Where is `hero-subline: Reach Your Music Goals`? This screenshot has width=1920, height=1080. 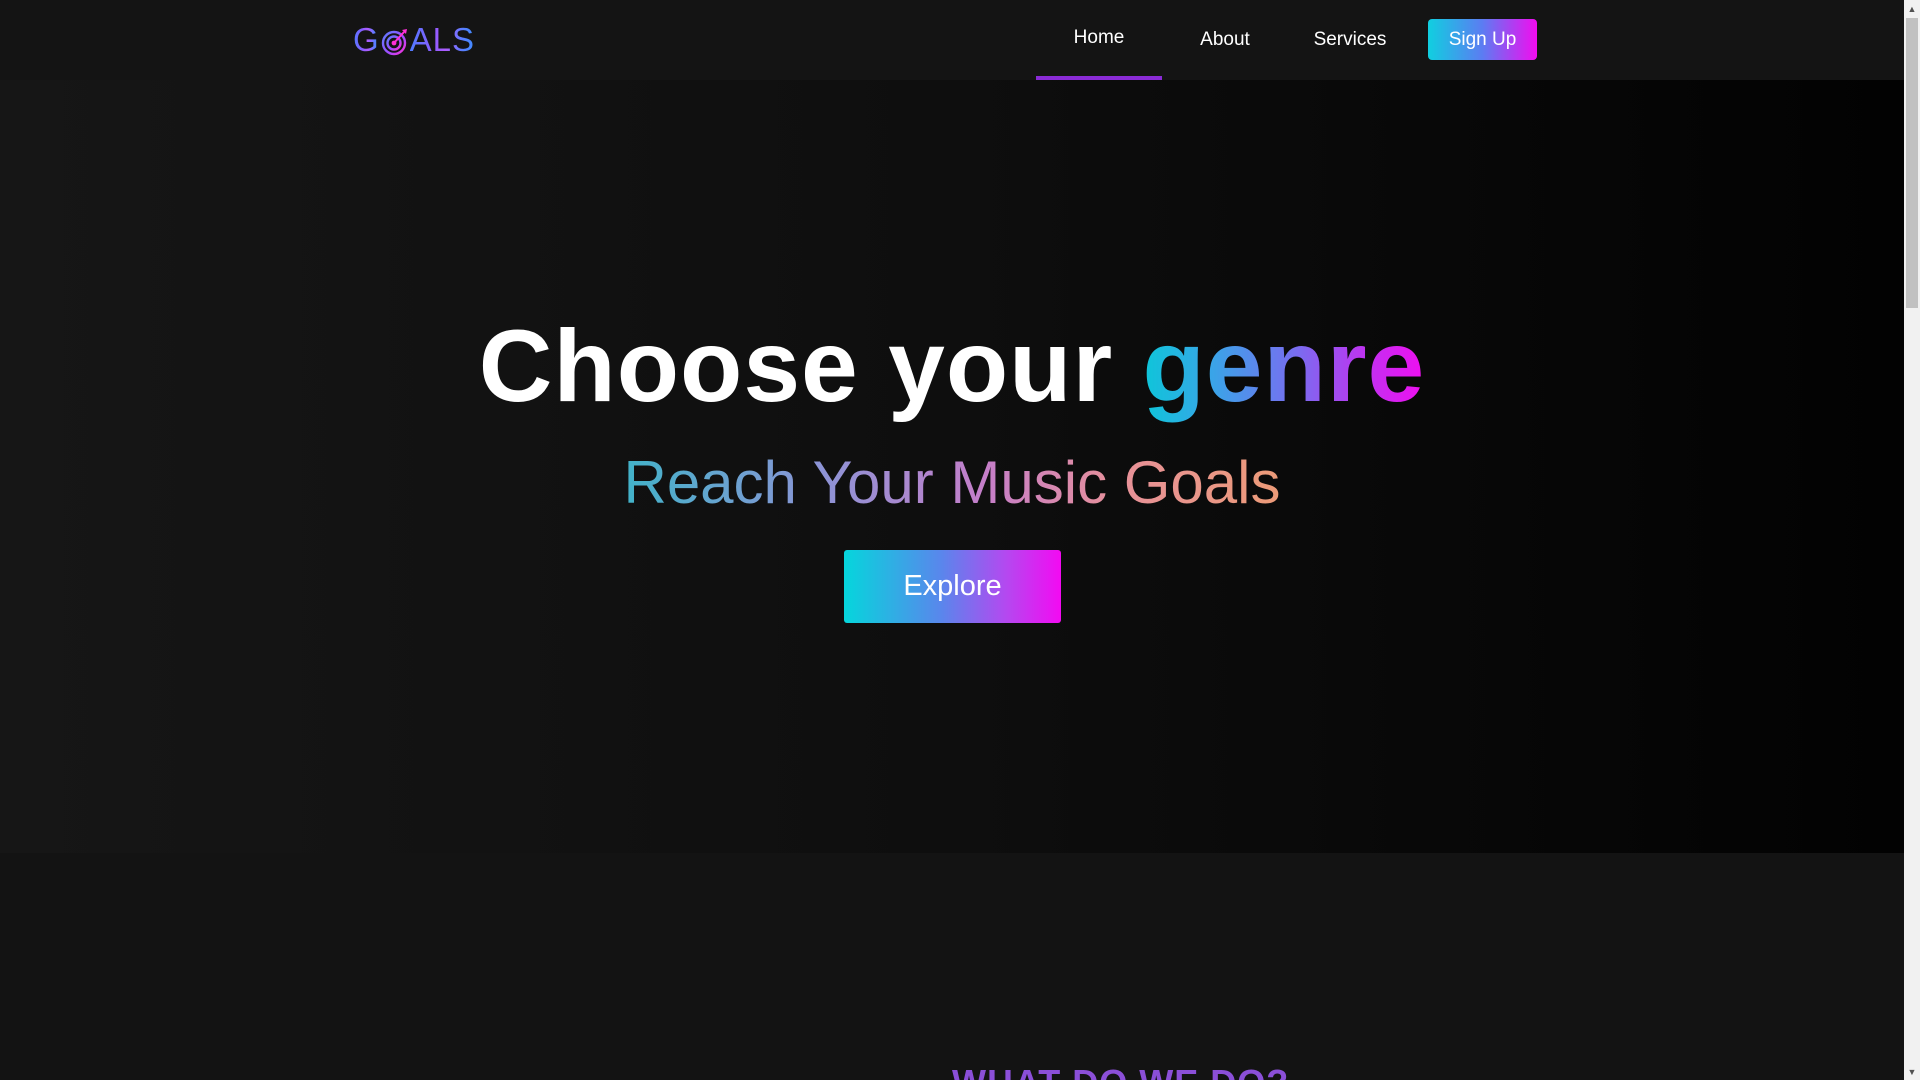 hero-subline: Reach Your Music Goals is located at coordinates (952, 482).